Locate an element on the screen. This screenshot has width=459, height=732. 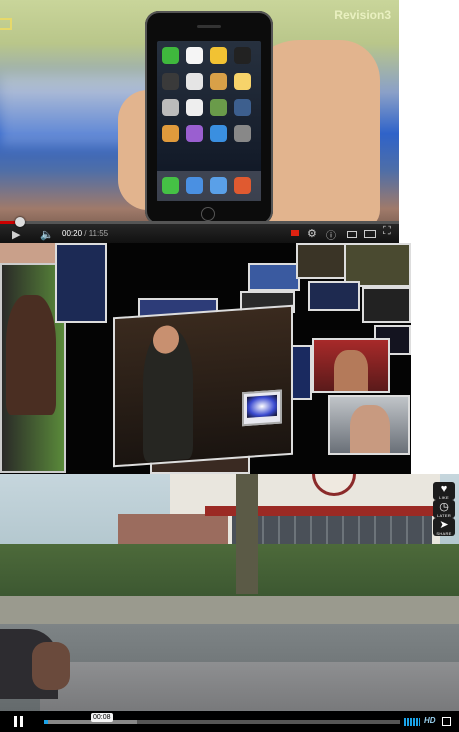
info-icon: ⓘ is located at coordinates (331, 234).